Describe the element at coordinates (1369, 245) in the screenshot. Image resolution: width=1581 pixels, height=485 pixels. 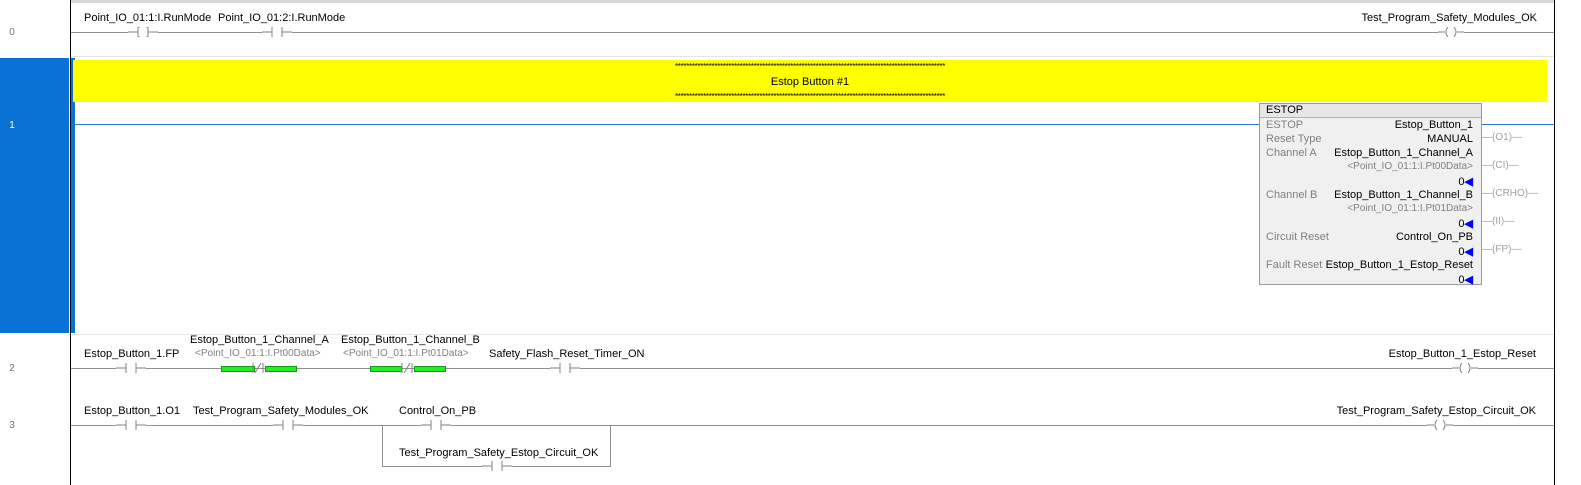
I see `fb-row-circuit-reset: Circuit Reset Control_On_PB 0◀` at that location.